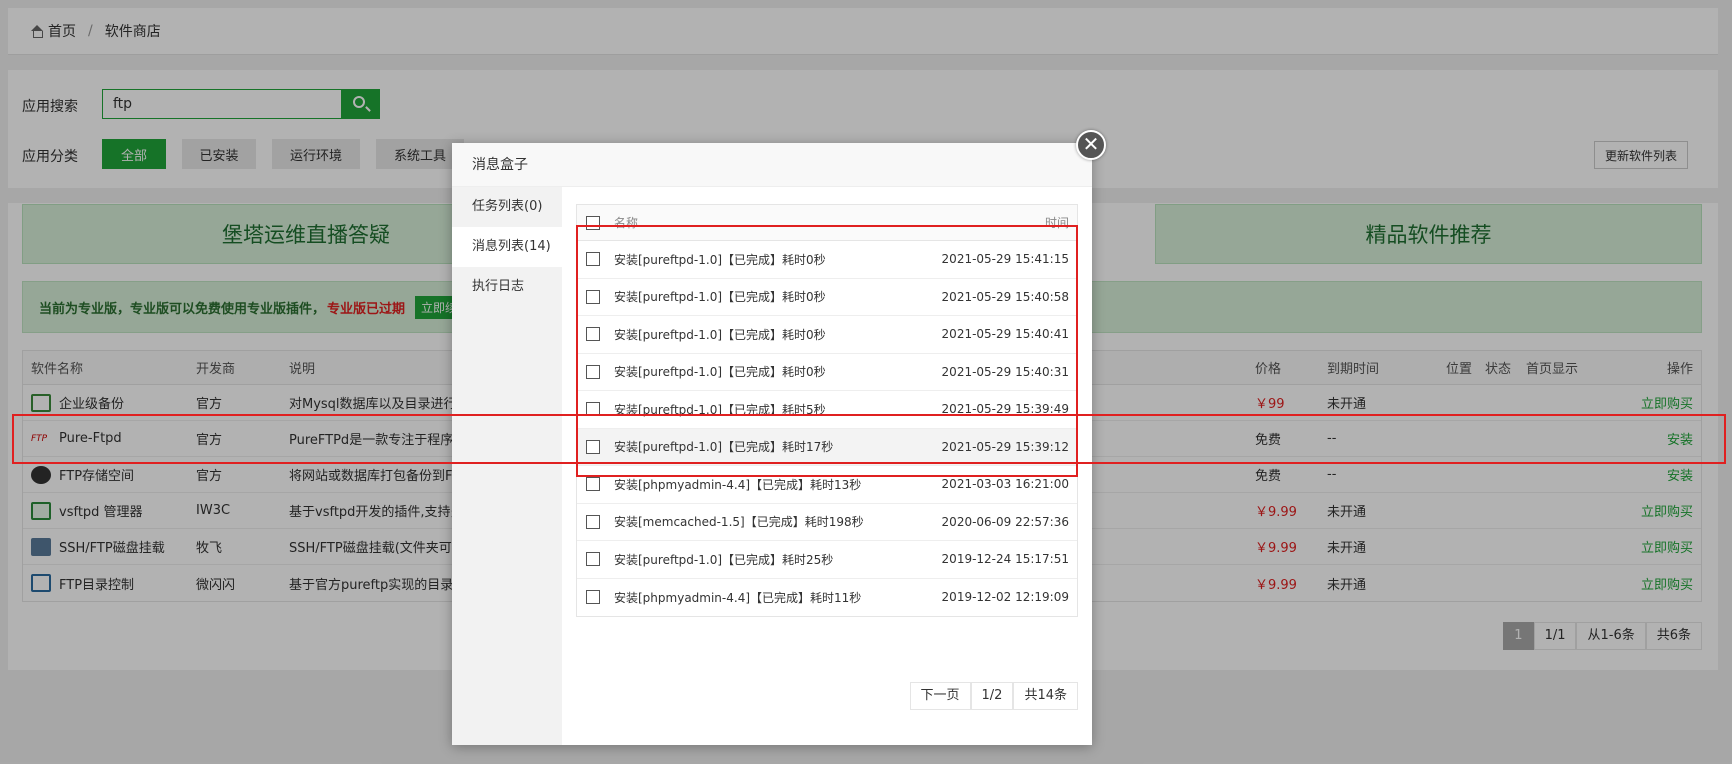 The image size is (1732, 764). I want to click on next-page-button: 下一页, so click(940, 696).